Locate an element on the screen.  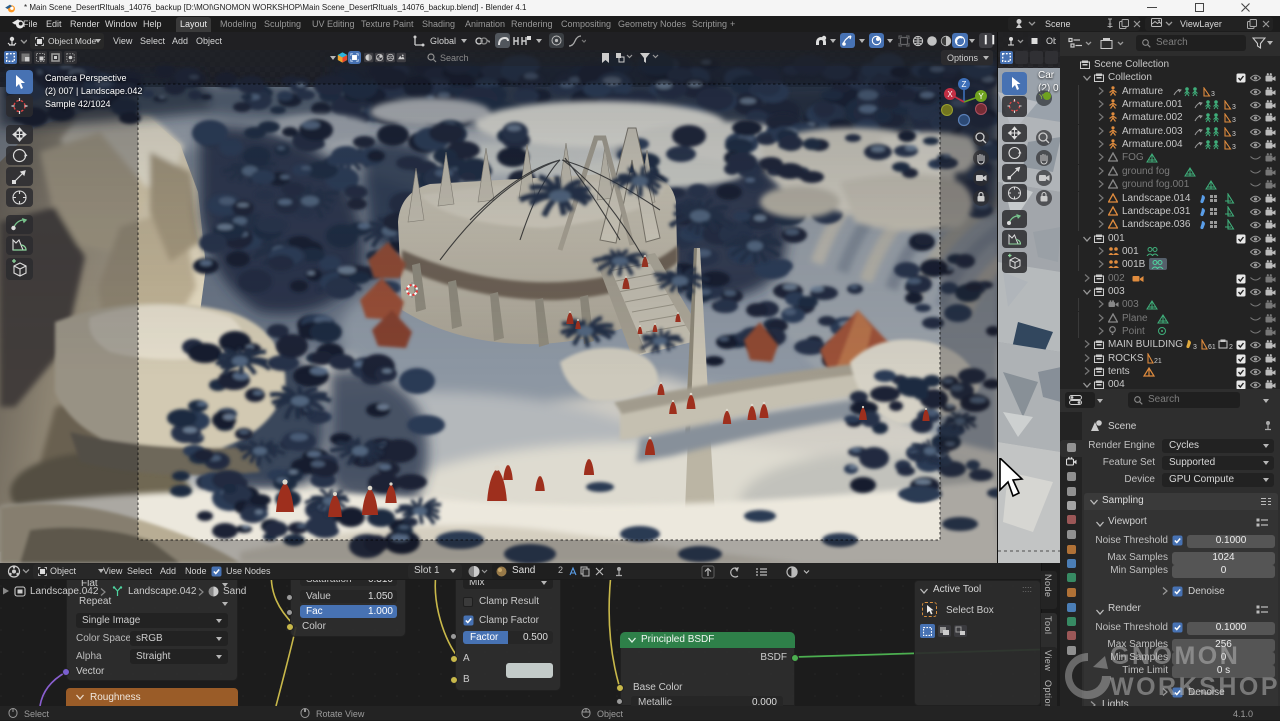
svg-text: 2 is located at coordinates (1231, 347).